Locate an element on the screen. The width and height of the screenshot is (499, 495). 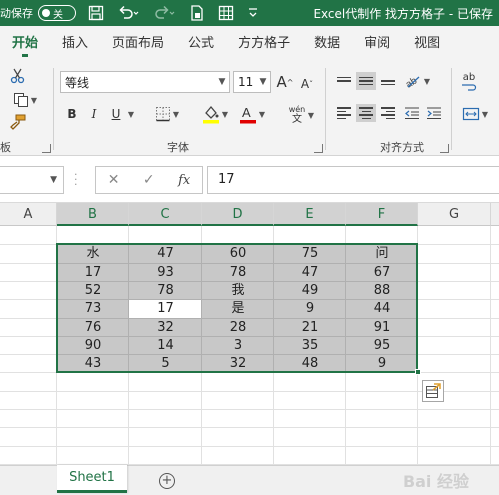
quick-analysis-button is located at coordinates (433, 391).